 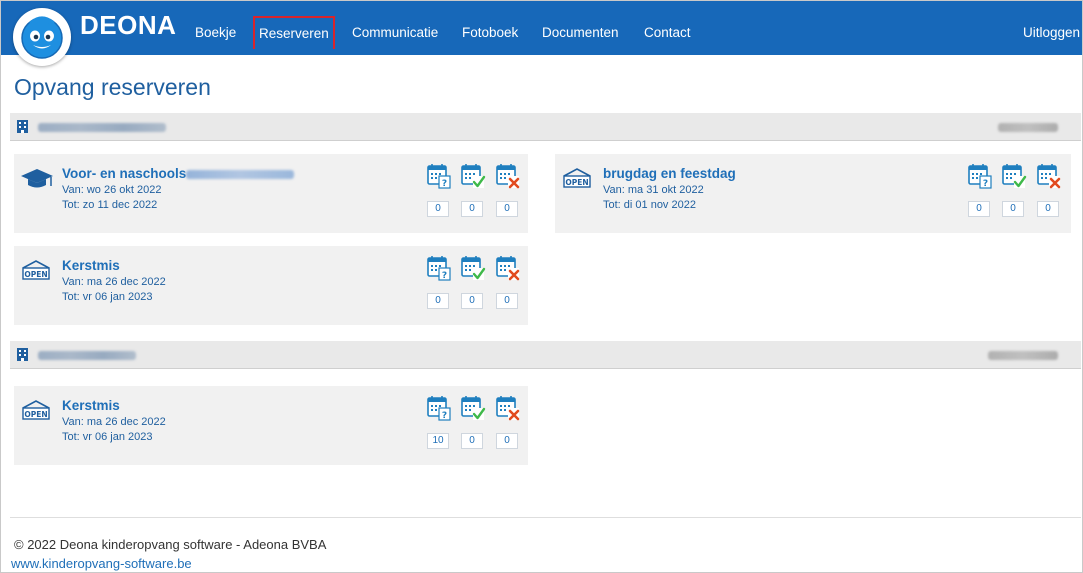 What do you see at coordinates (110, 205) in the screenshot?
I see `card-date-to: Tot: zo 11 dec 2022` at bounding box center [110, 205].